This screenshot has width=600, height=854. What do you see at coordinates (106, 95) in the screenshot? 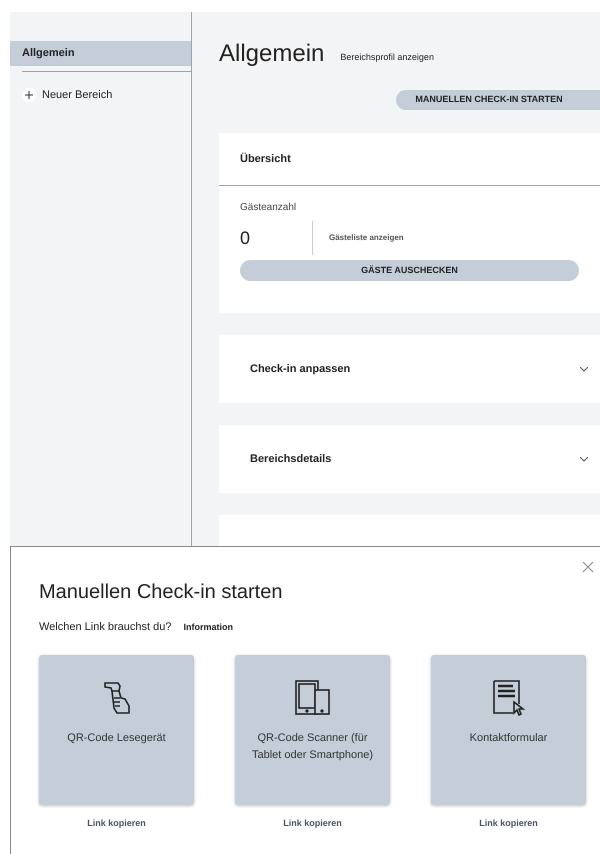
I see `new-area-button: Neuer Bereich` at bounding box center [106, 95].